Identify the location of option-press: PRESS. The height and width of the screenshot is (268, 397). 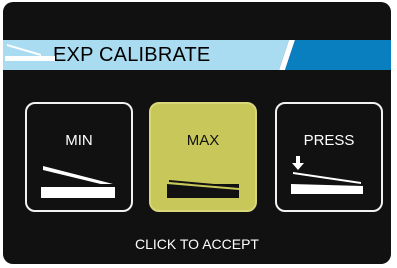
(329, 157).